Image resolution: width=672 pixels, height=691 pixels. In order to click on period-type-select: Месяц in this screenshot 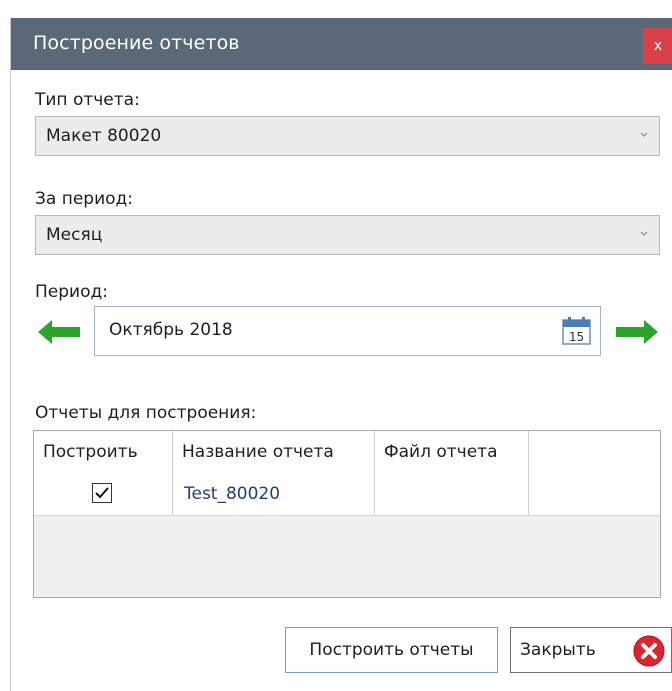, I will do `click(347, 235)`.